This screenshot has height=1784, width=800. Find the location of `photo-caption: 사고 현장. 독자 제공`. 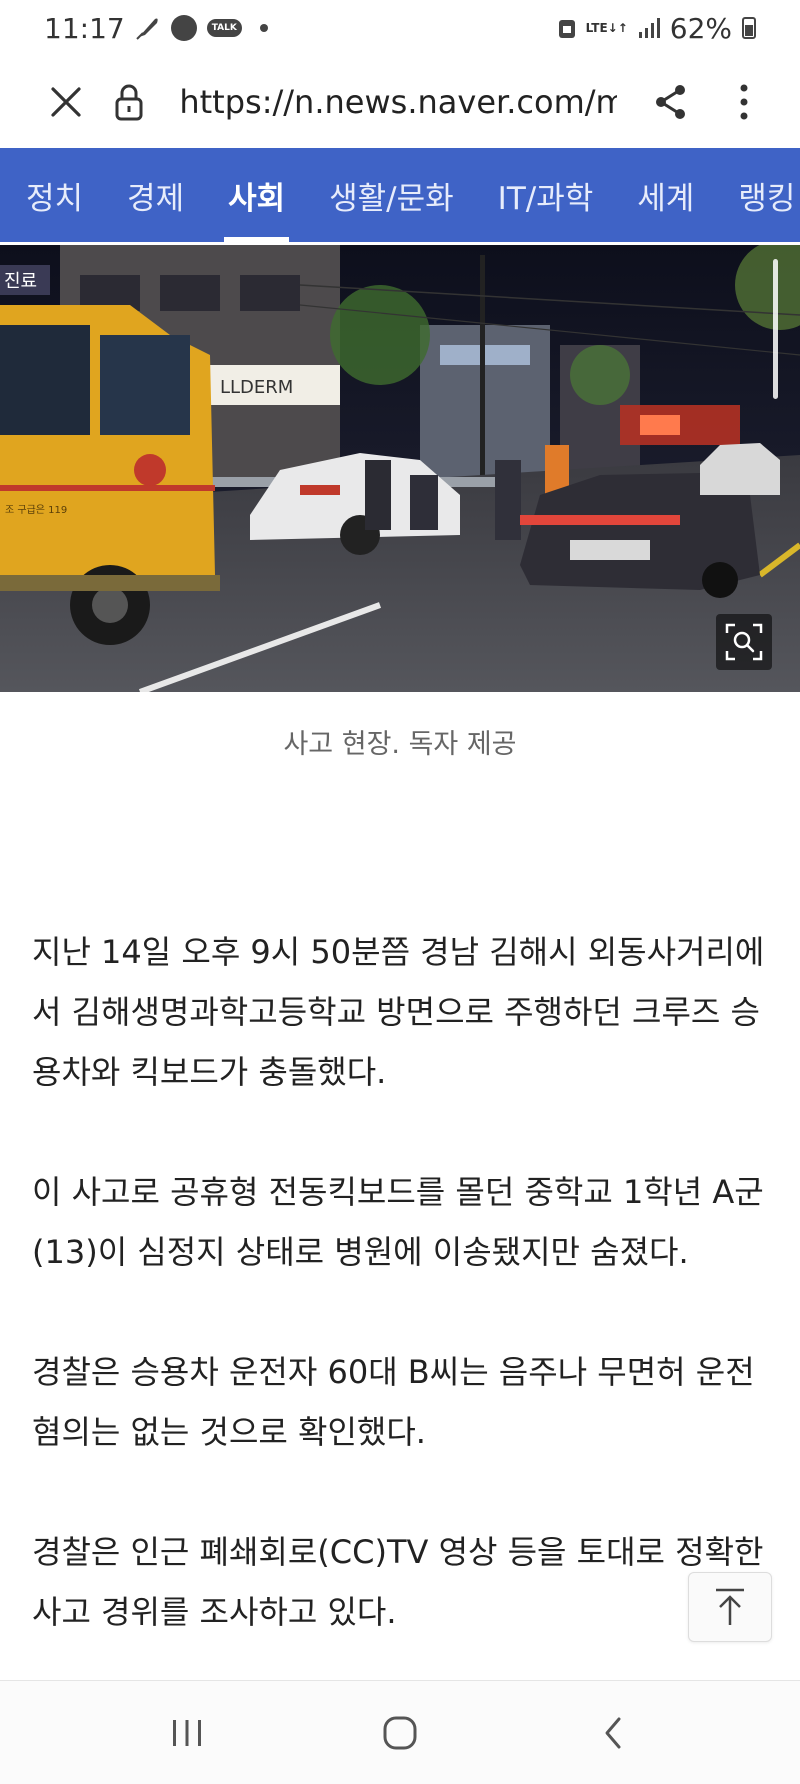

photo-caption: 사고 현장. 독자 제공 is located at coordinates (400, 744).